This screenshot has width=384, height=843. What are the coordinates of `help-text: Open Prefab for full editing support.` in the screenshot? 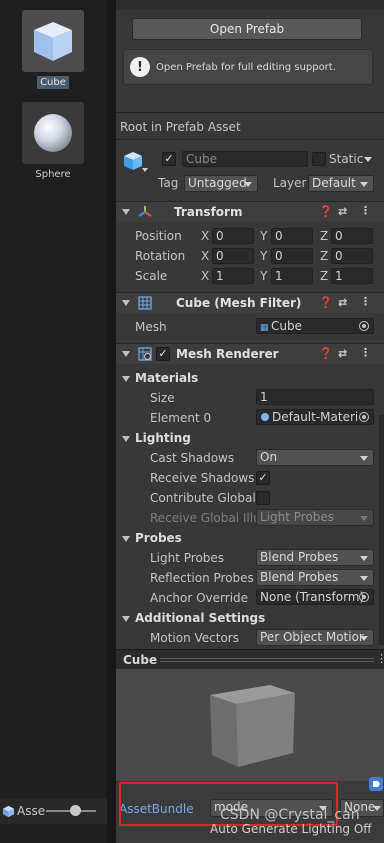 It's located at (246, 67).